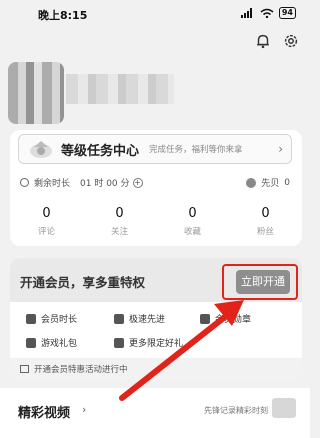 This screenshot has height=438, width=320. I want to click on xianbei-label: 先贝, so click(270, 184).